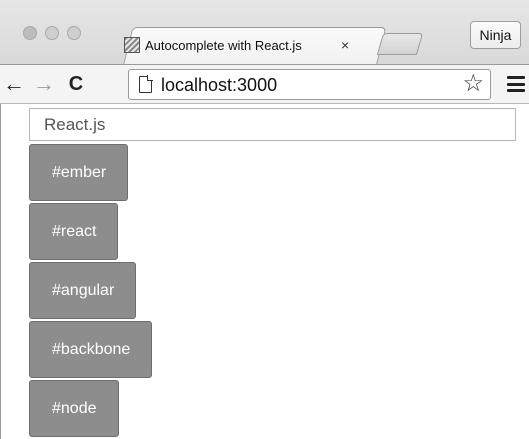 The width and height of the screenshot is (529, 439). Describe the element at coordinates (79, 172) in the screenshot. I see `suggestion-item: #ember` at that location.